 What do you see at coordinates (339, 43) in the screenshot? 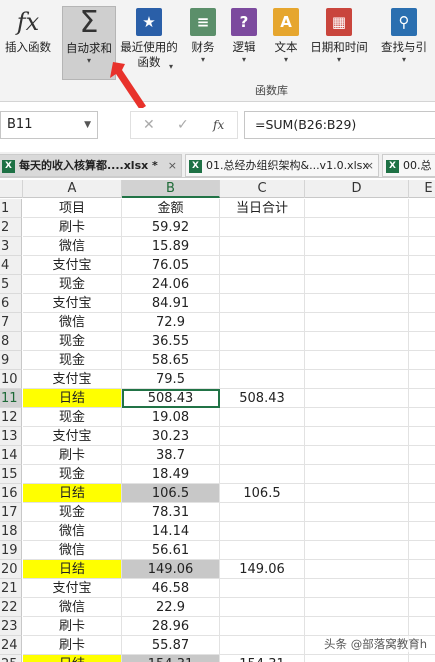
I see `date-time-button: ▦ 日期和时间 ▾` at bounding box center [339, 43].